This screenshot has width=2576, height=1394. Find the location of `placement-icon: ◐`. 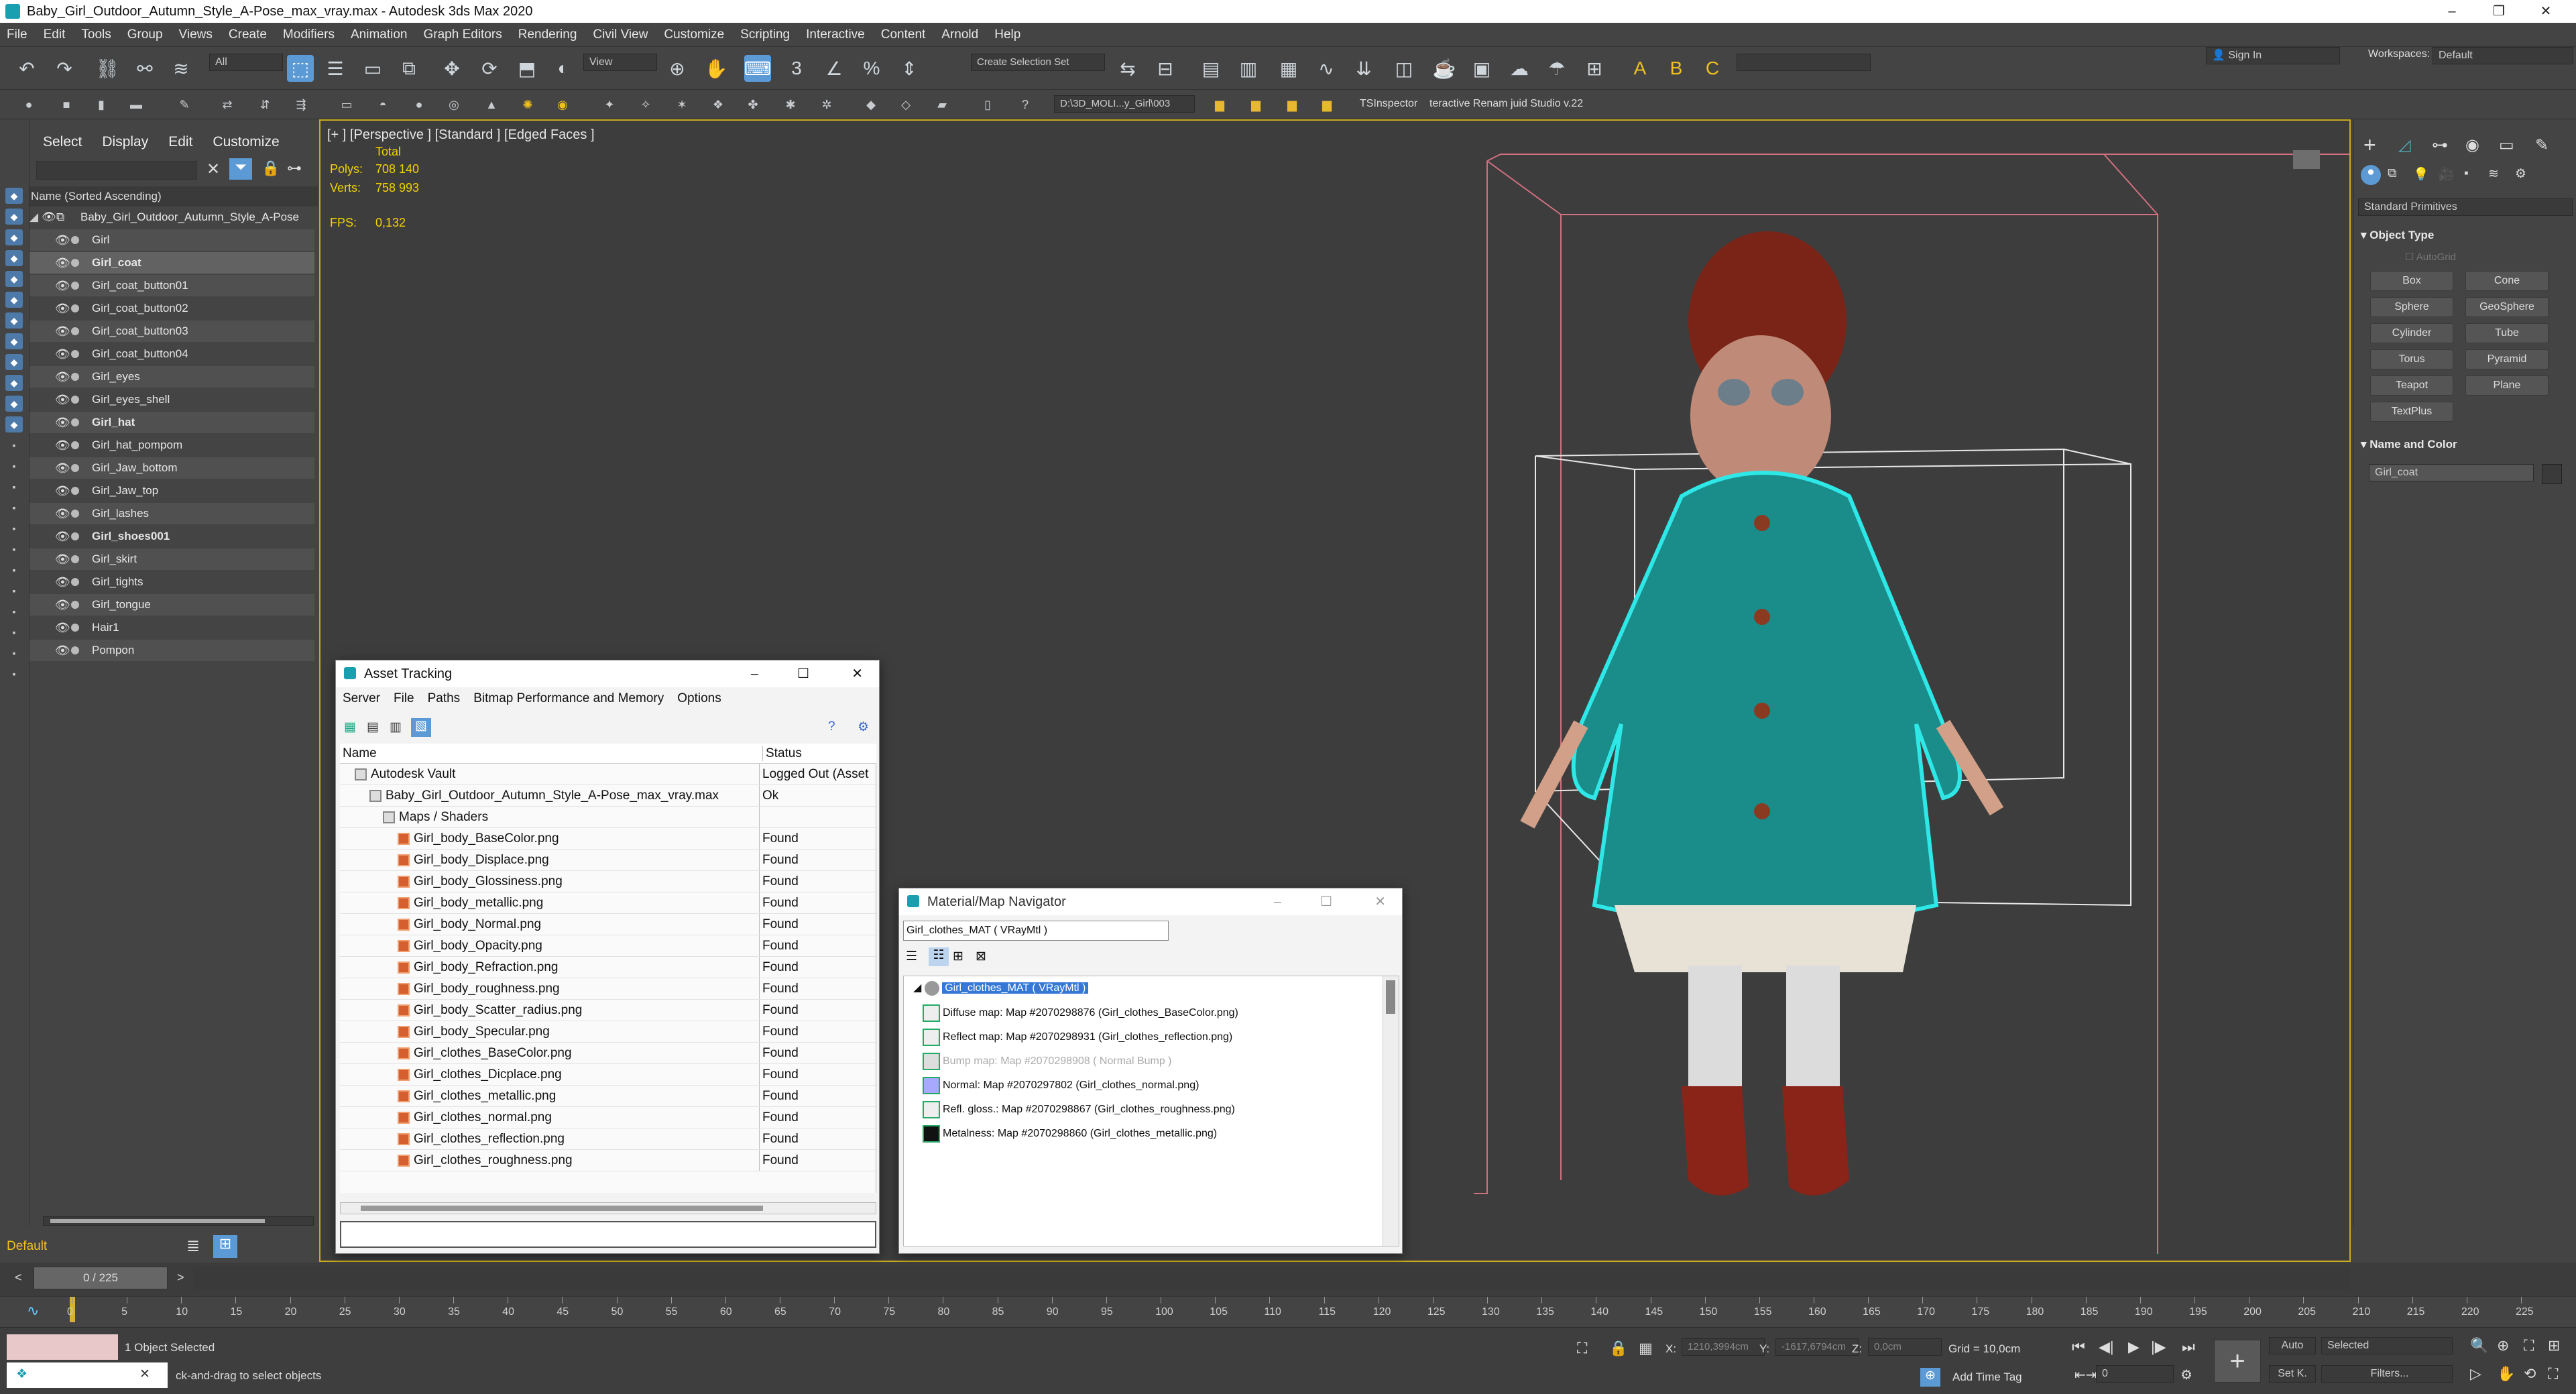

placement-icon: ◐ is located at coordinates (563, 68).